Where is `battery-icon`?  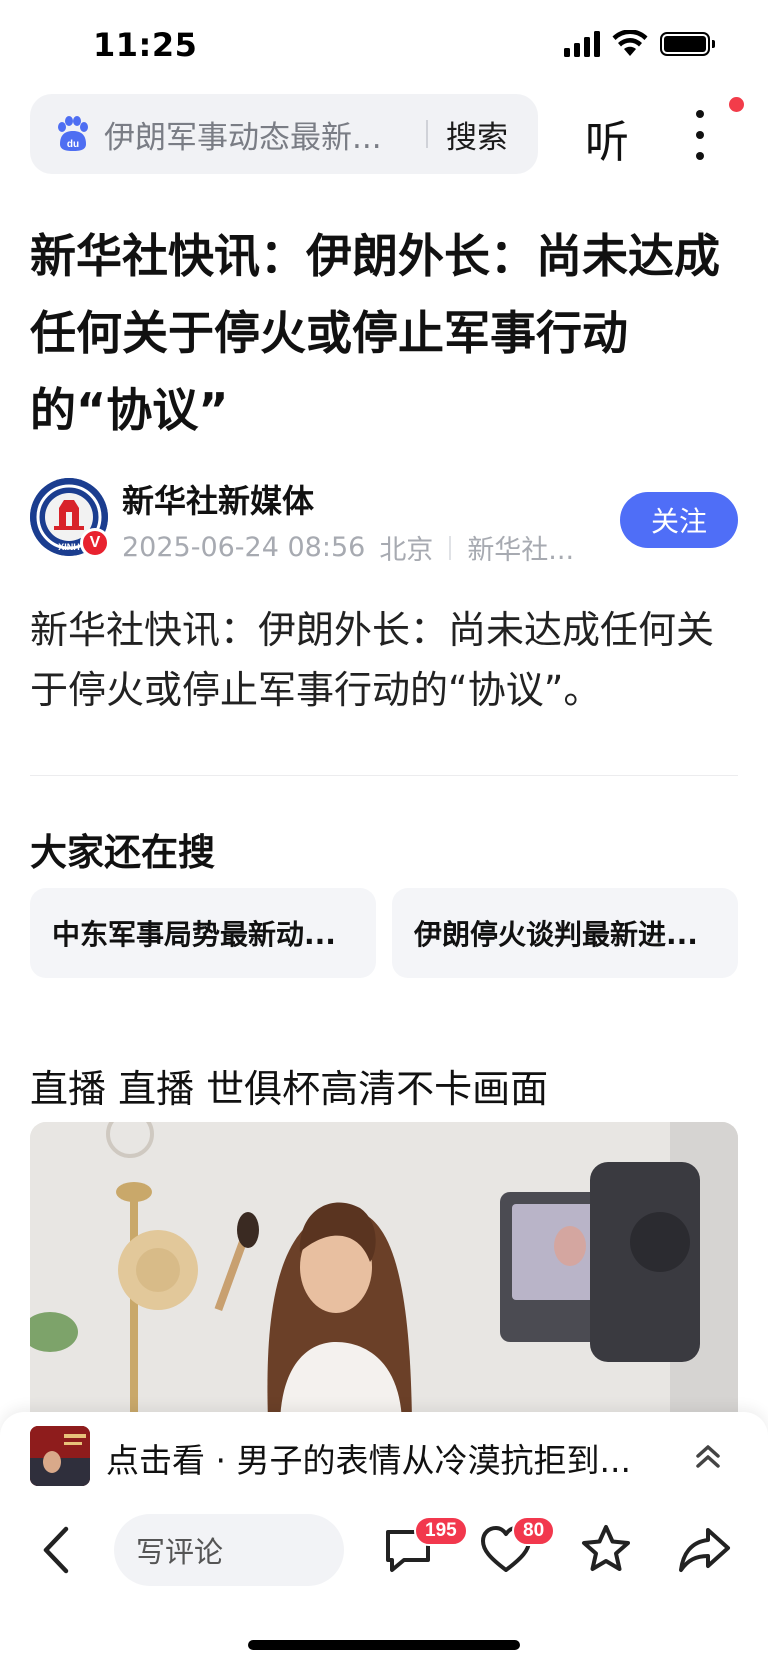 battery-icon is located at coordinates (687, 44).